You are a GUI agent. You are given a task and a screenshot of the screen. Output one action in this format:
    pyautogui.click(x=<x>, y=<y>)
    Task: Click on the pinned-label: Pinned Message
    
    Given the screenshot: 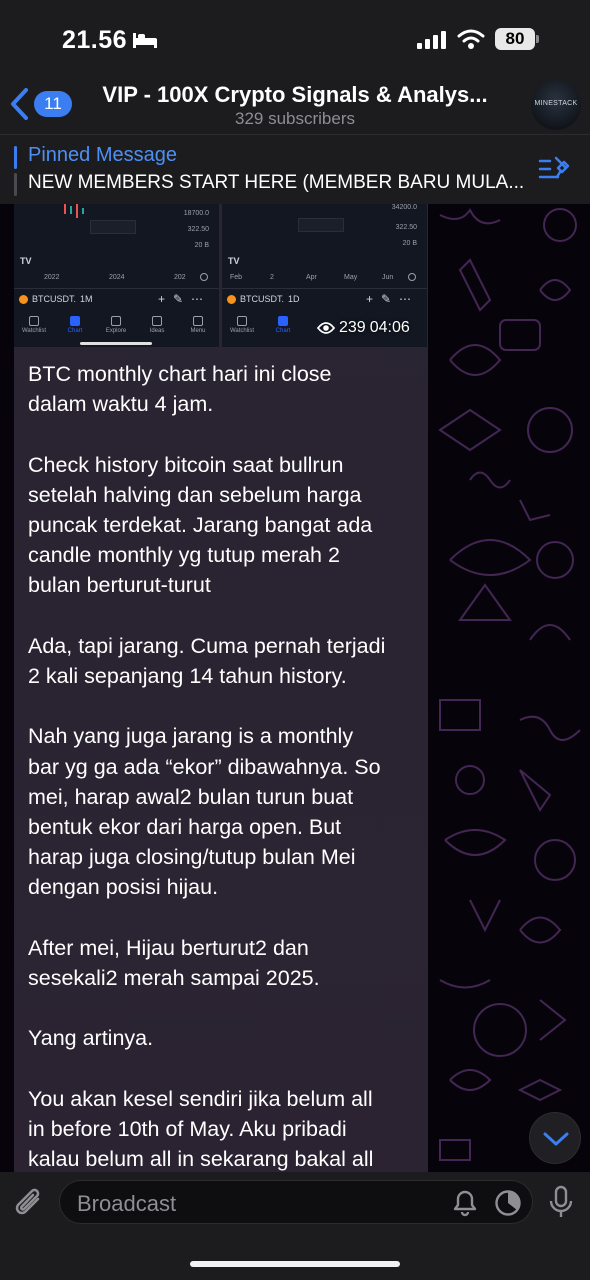 What is the action you would take?
    pyautogui.click(x=102, y=155)
    